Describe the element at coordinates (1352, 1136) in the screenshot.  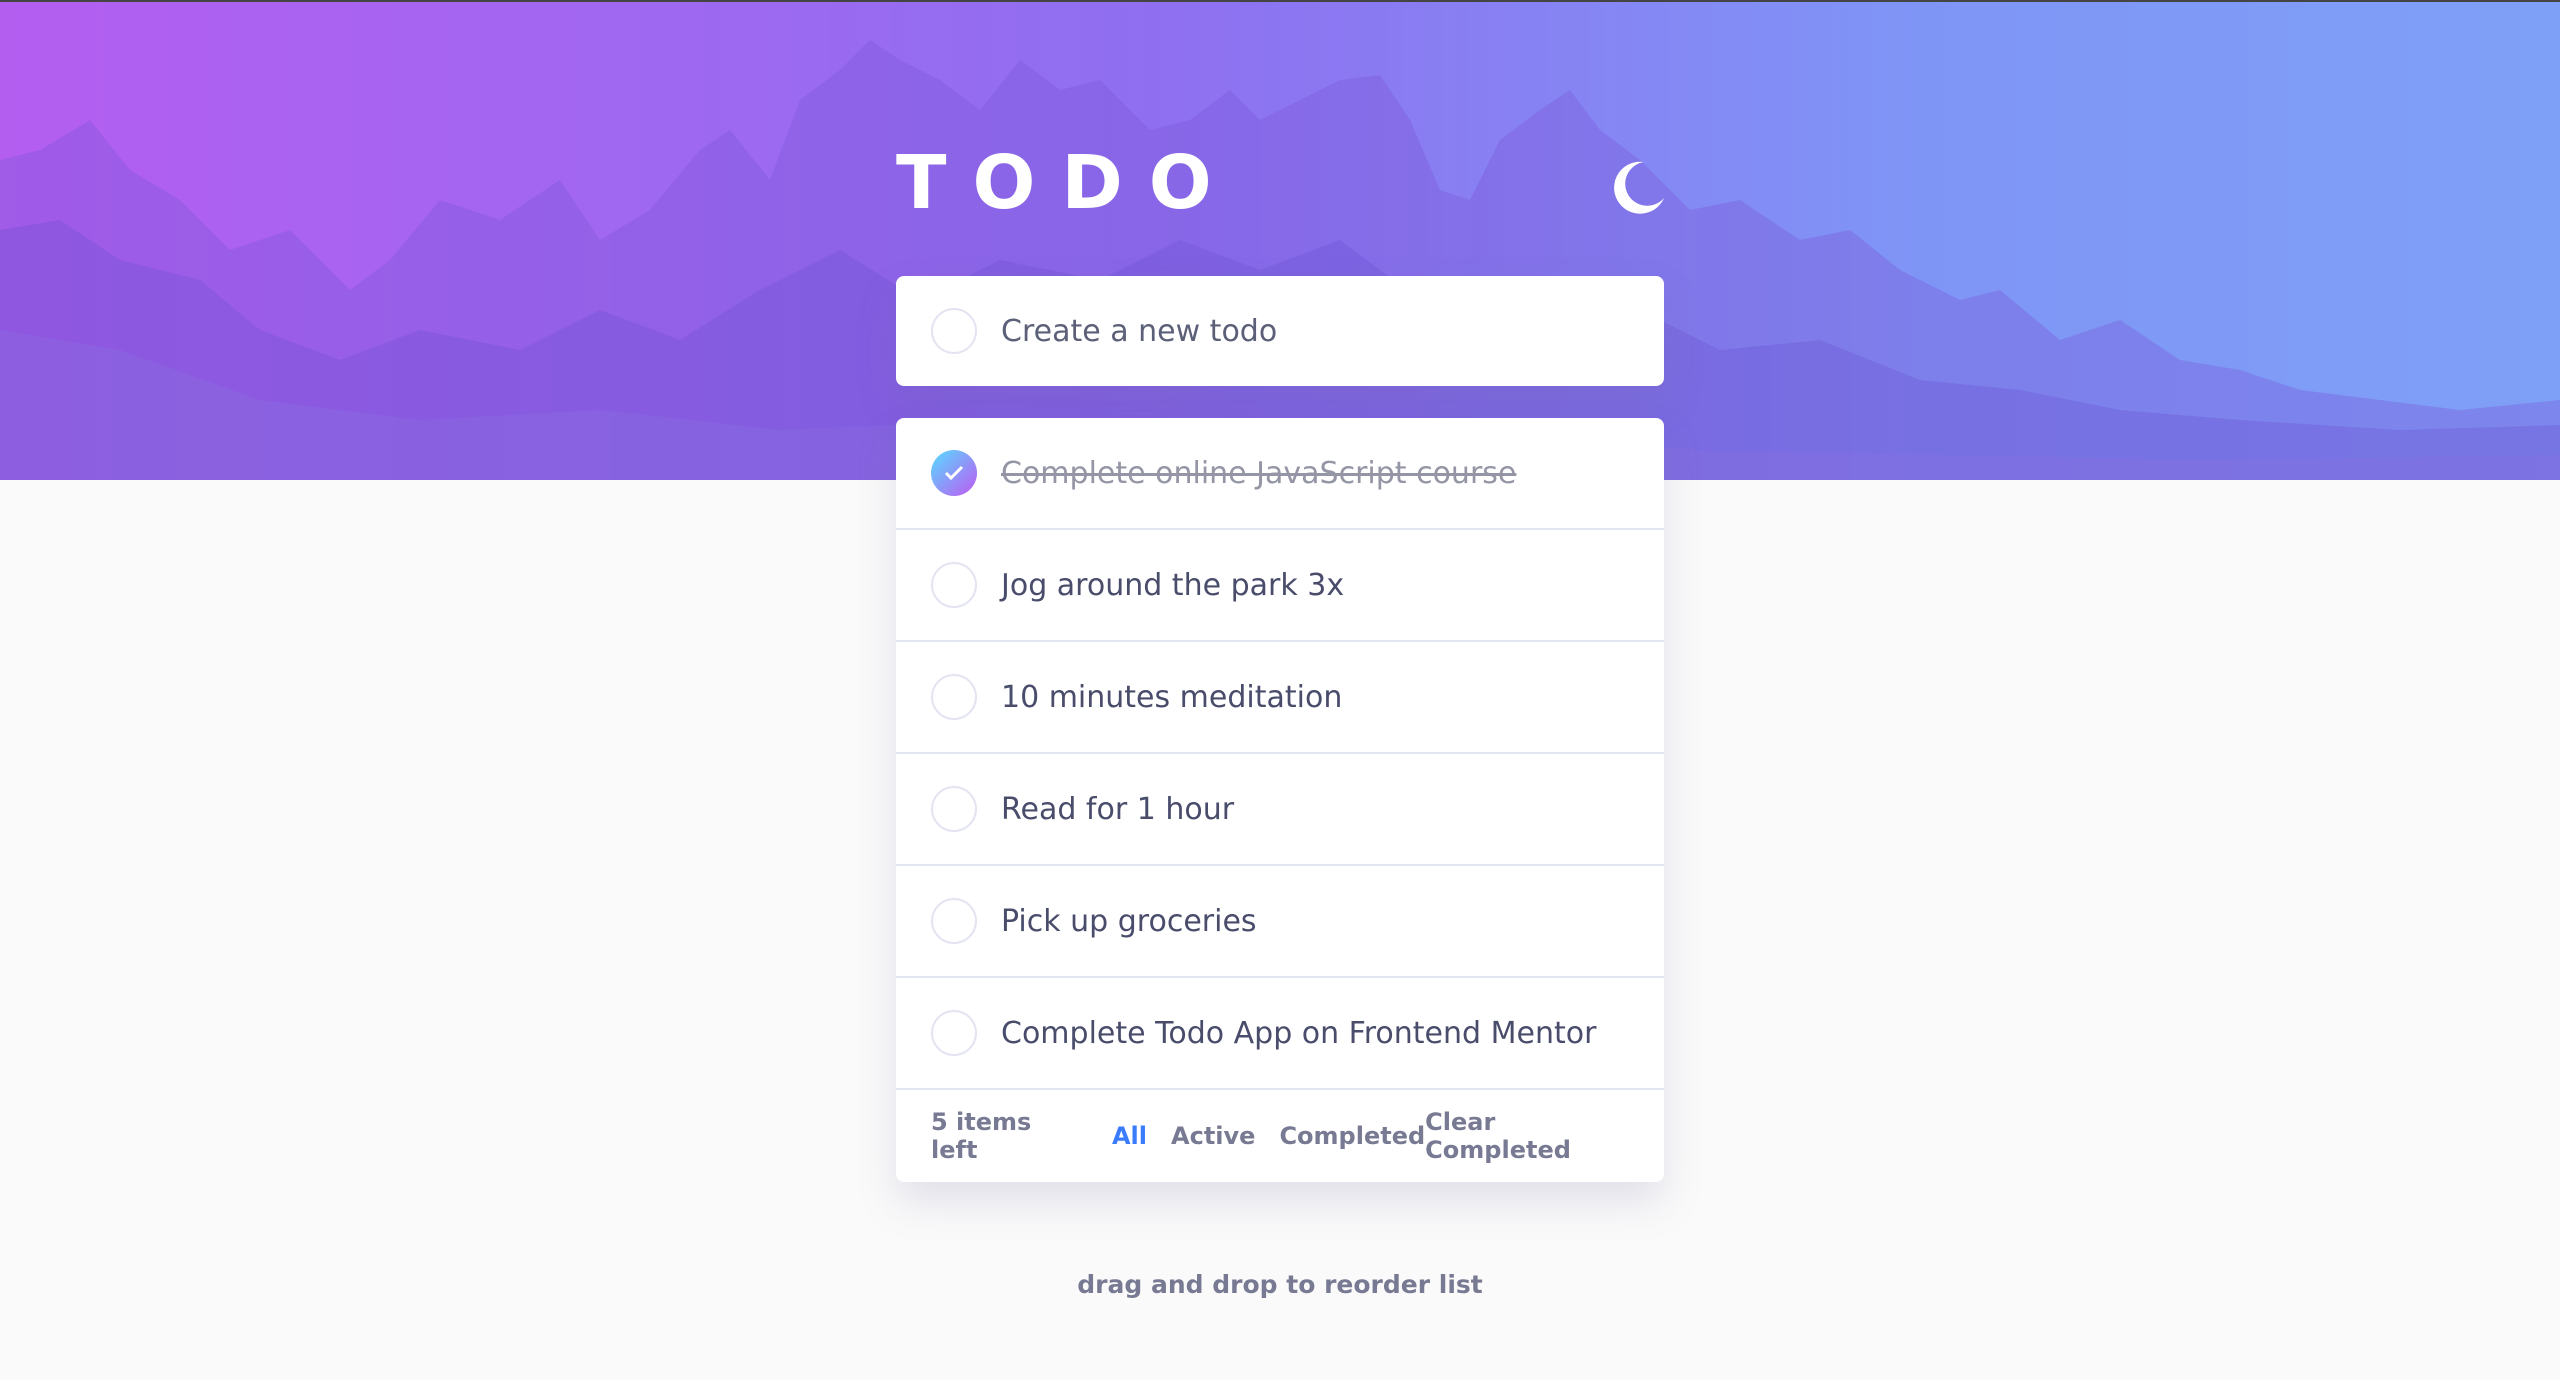
I see `filter-completed: Completed` at that location.